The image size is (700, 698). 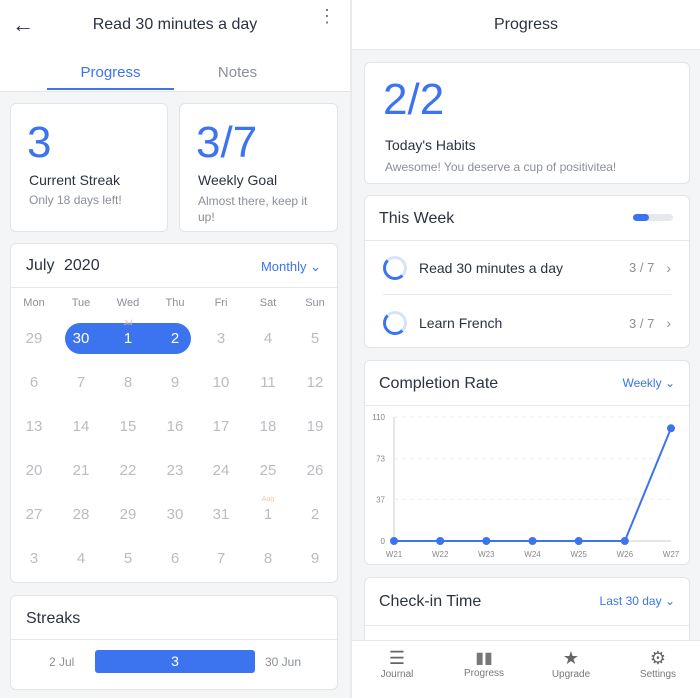 What do you see at coordinates (430, 601) in the screenshot?
I see `checkin-title: Check-in Time` at bounding box center [430, 601].